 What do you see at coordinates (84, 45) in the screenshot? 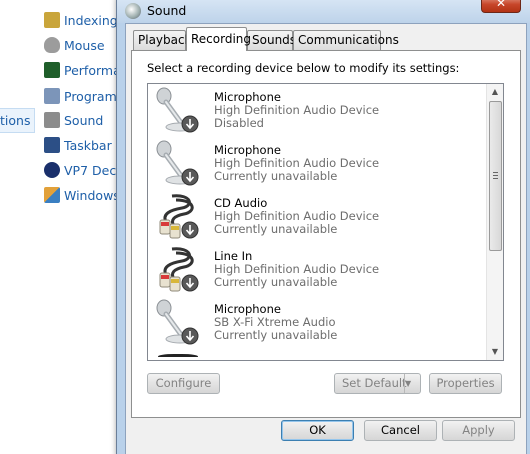
I see `cp-item-label: Mouse` at bounding box center [84, 45].